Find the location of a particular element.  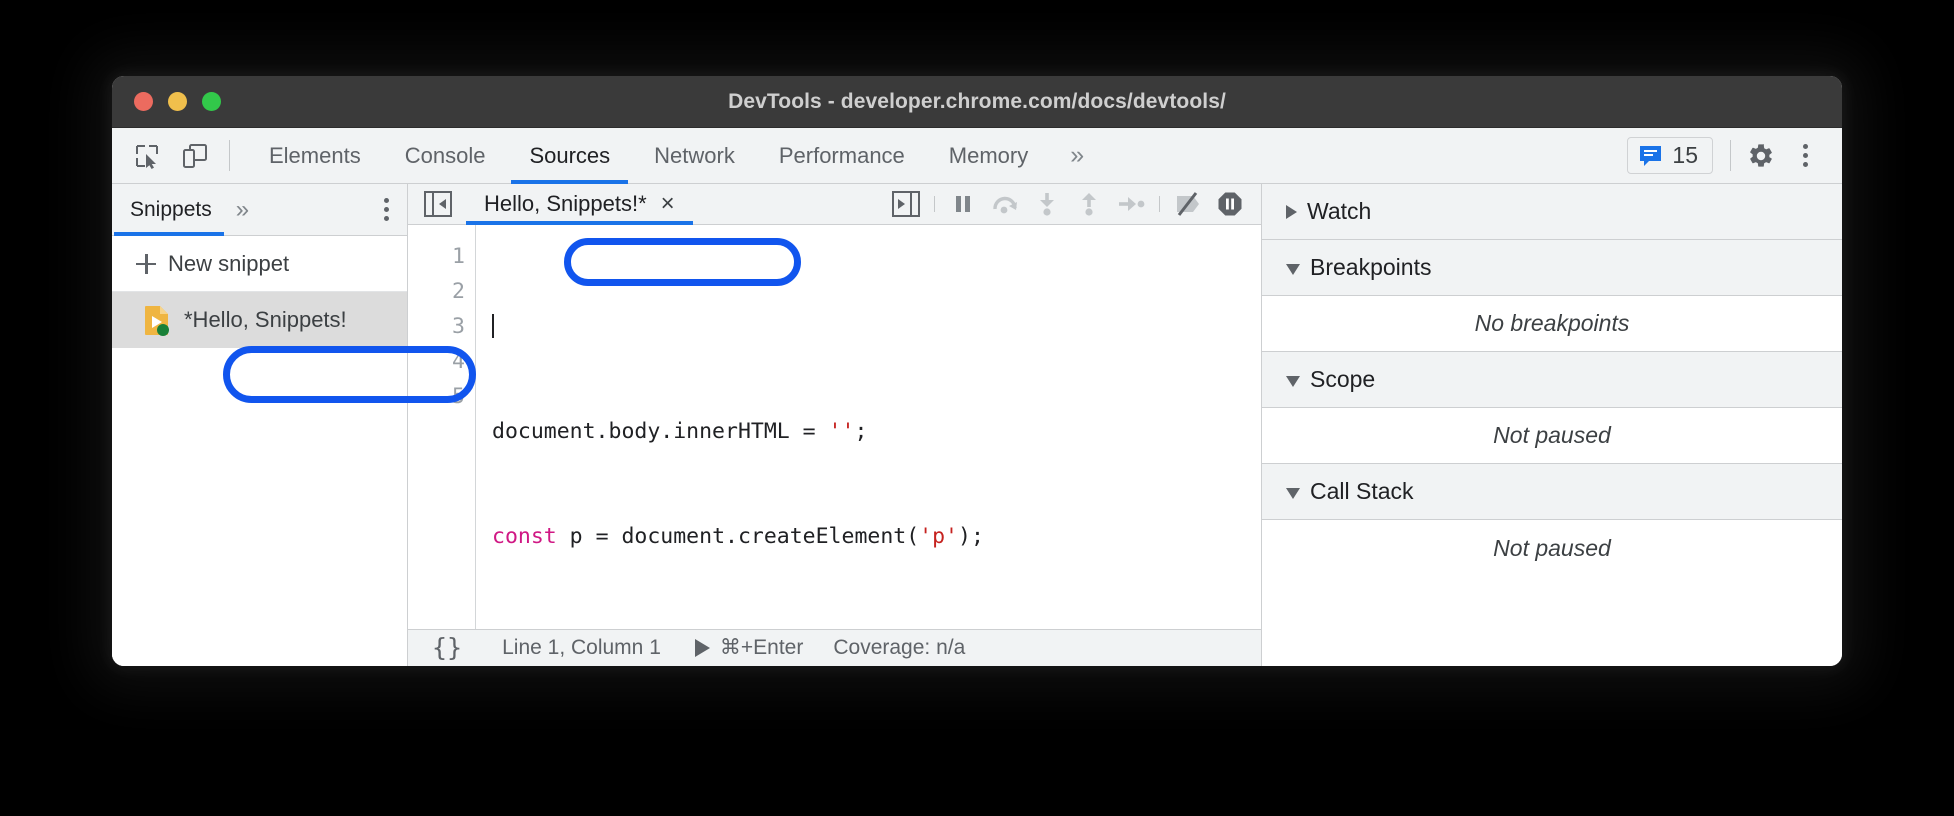

debugger-section-call-stack: Call Stack is located at coordinates (1552, 492).